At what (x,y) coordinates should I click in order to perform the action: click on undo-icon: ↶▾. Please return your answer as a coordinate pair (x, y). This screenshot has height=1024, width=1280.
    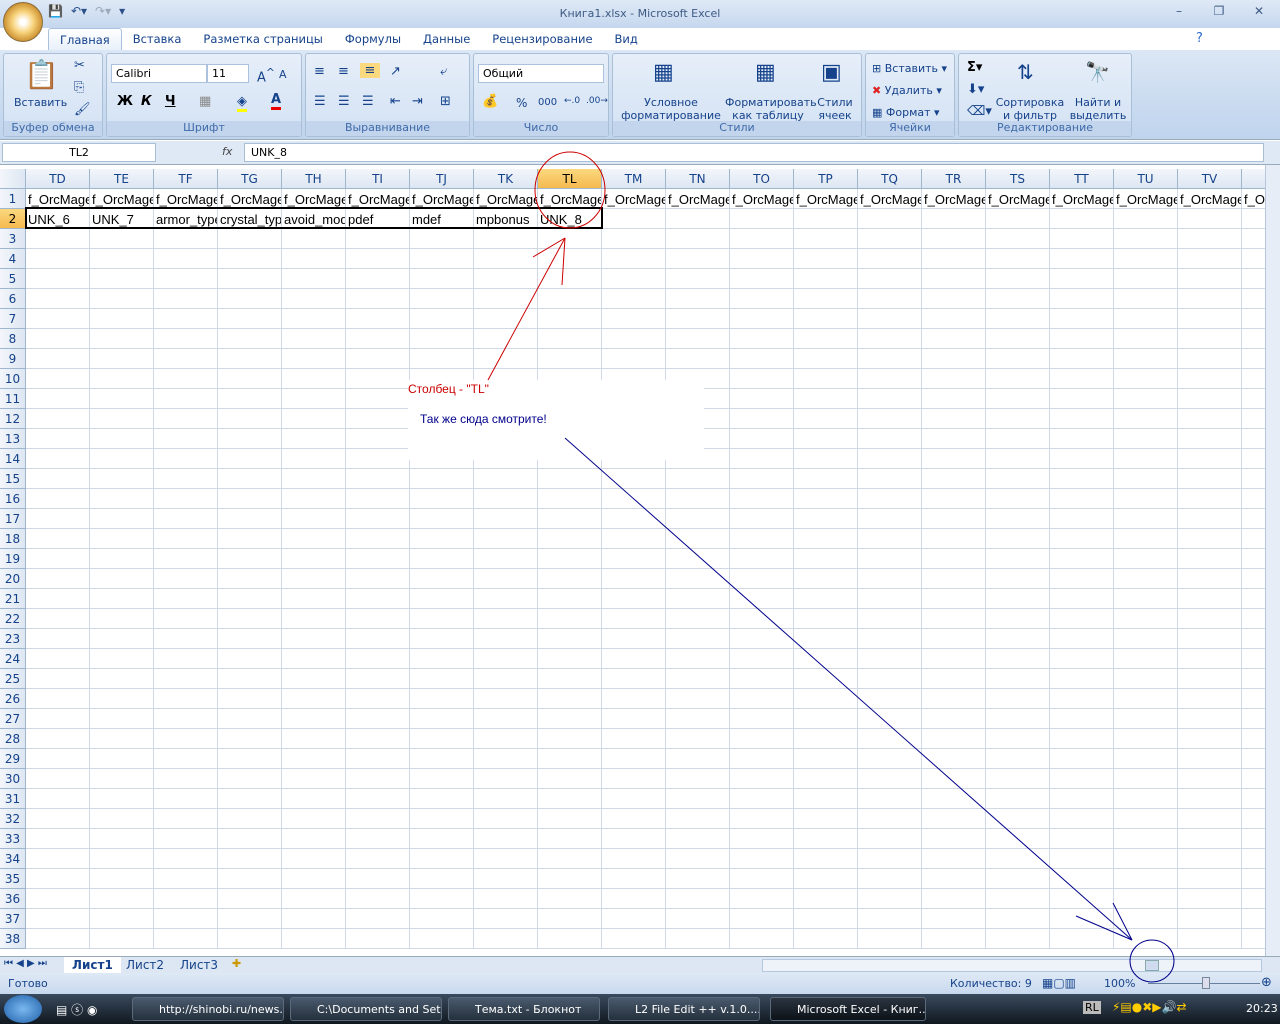
    Looking at the image, I should click on (79, 13).